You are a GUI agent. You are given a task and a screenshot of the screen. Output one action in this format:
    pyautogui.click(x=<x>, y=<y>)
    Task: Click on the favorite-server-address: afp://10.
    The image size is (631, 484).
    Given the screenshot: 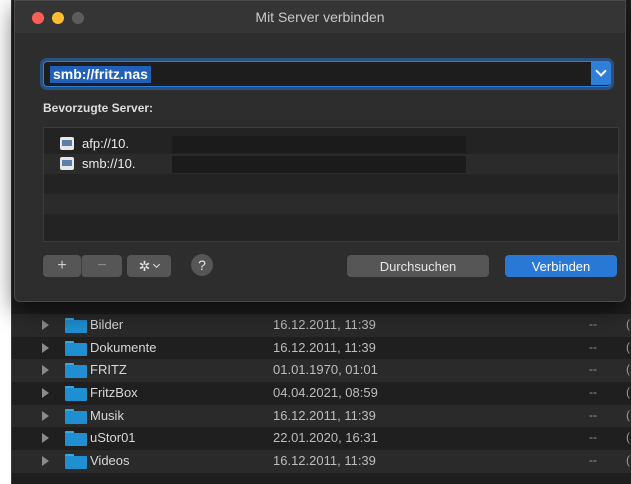 What is the action you would take?
    pyautogui.click(x=105, y=143)
    